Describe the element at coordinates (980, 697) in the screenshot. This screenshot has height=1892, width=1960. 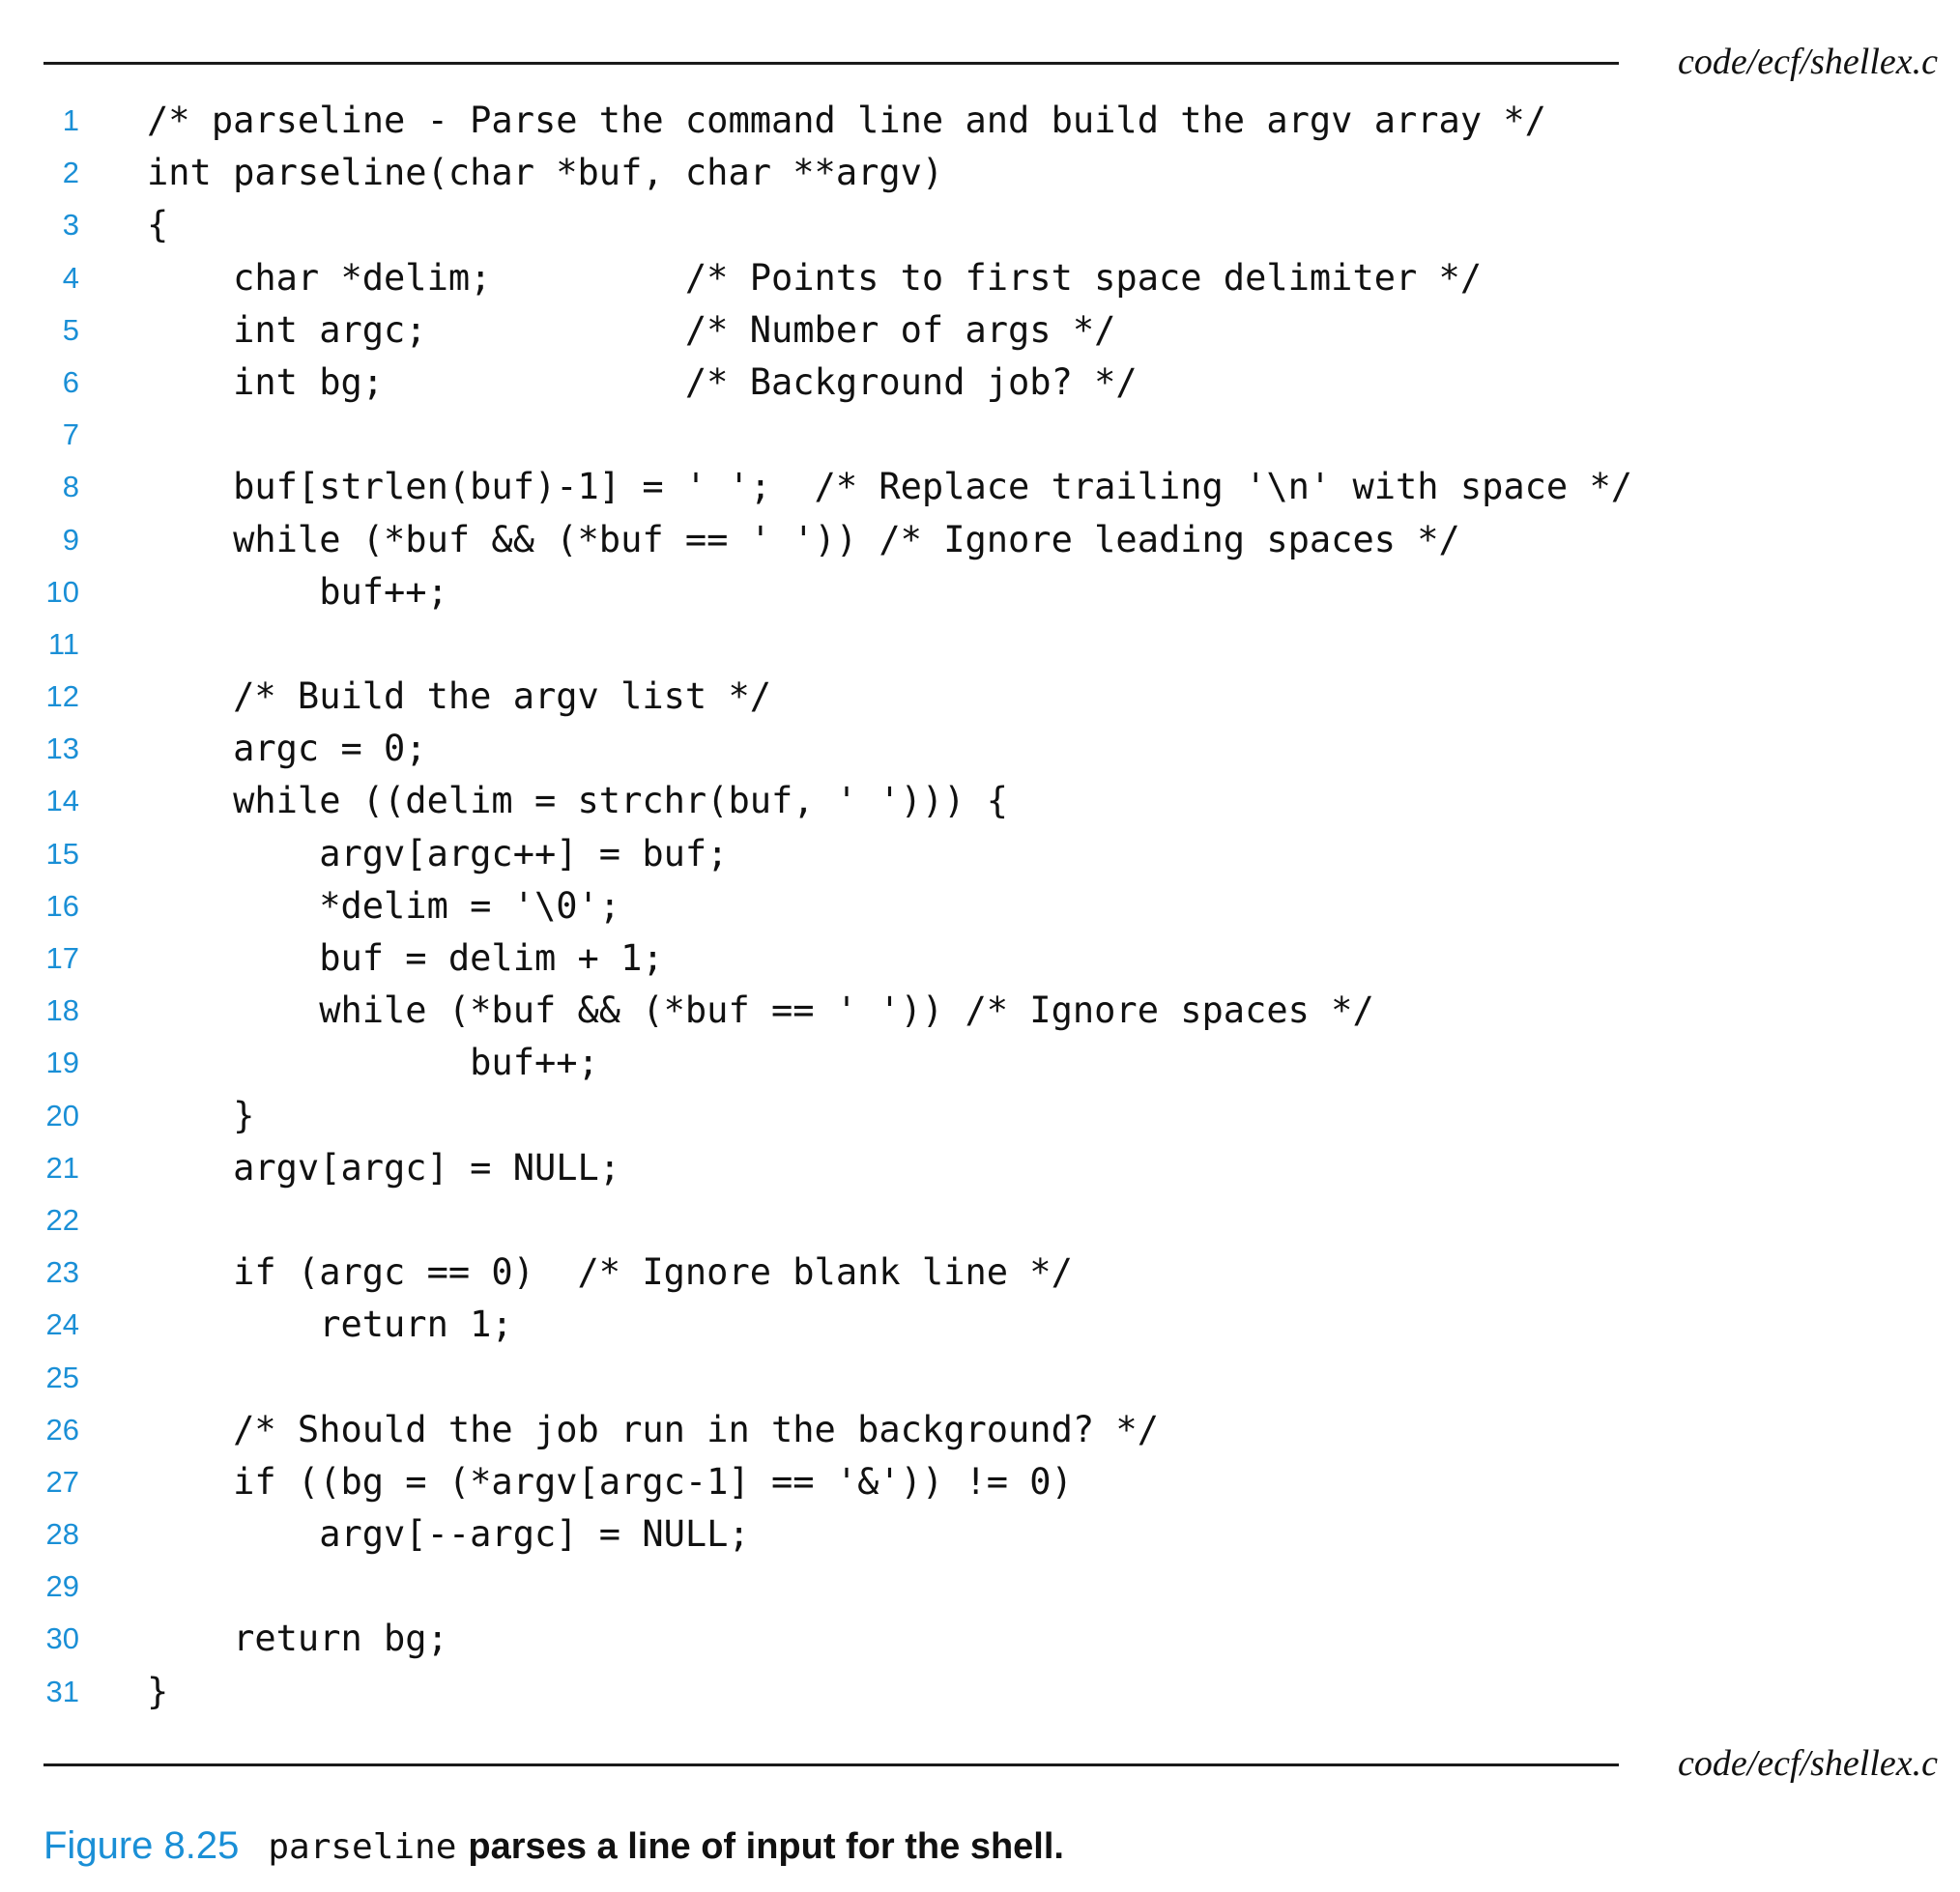
I see `code-line: 12 /* Build the argv list */` at that location.